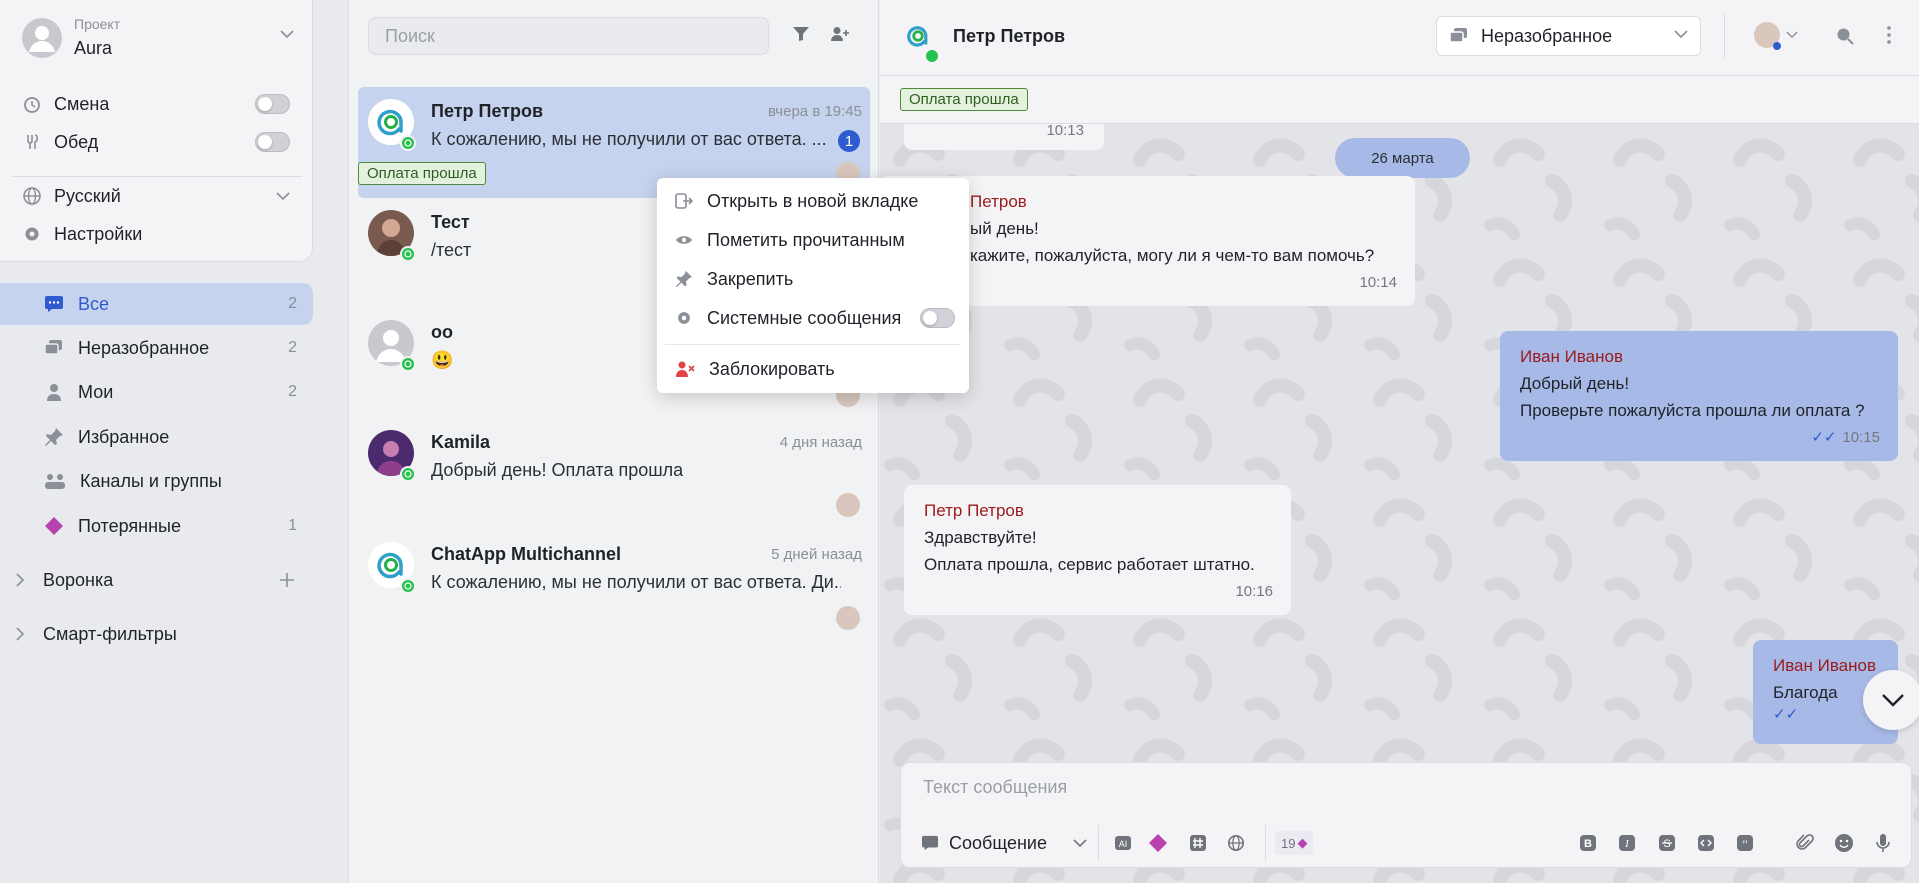 The width and height of the screenshot is (1919, 883). I want to click on chat-preview: Добрый день! Оплата прошла, so click(557, 470).